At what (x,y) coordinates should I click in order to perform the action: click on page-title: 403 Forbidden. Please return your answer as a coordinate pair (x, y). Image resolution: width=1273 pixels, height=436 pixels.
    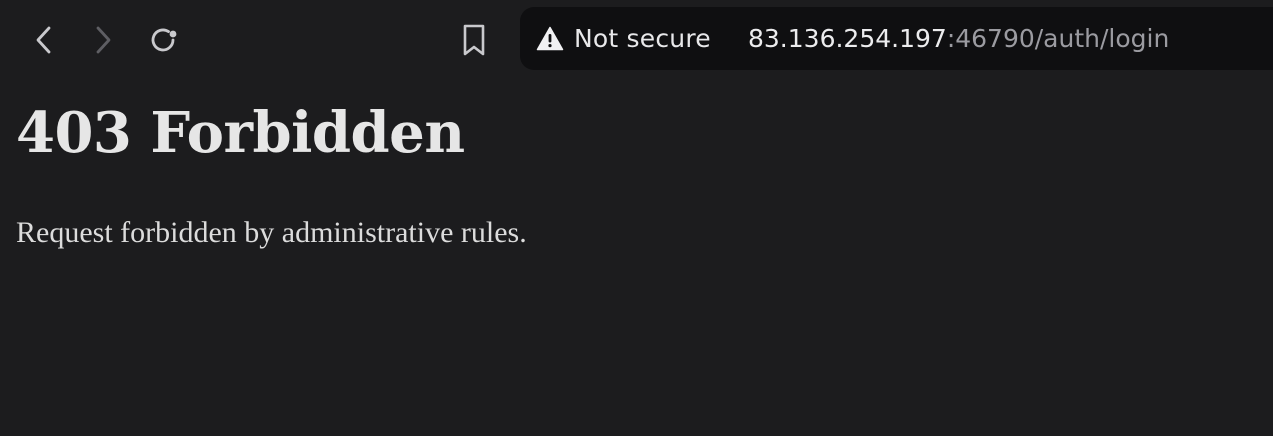
    Looking at the image, I should click on (240, 133).